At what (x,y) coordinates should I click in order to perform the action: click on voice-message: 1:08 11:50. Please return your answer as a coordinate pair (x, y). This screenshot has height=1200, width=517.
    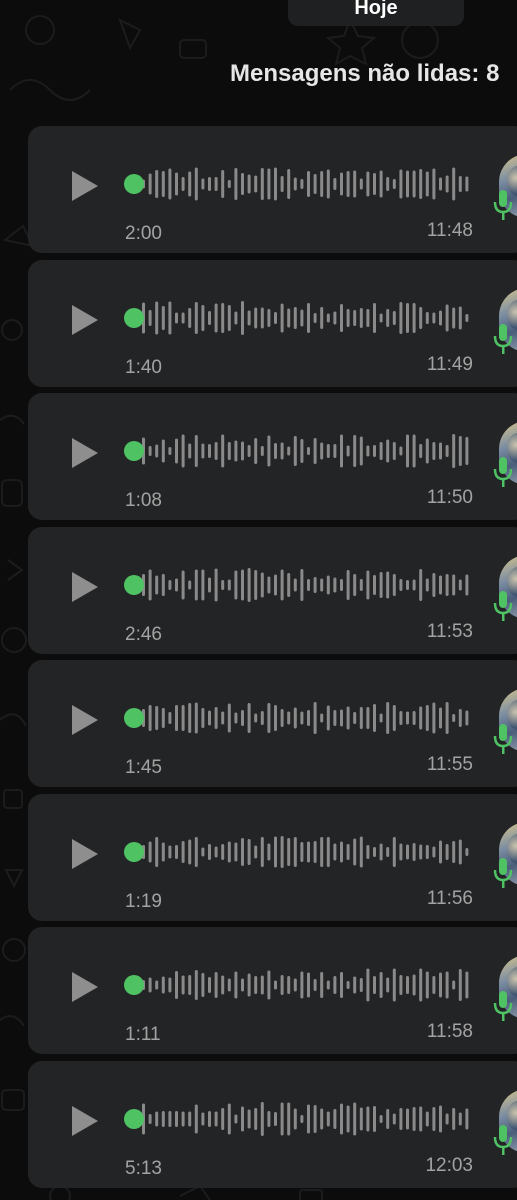
    Looking at the image, I should click on (272, 456).